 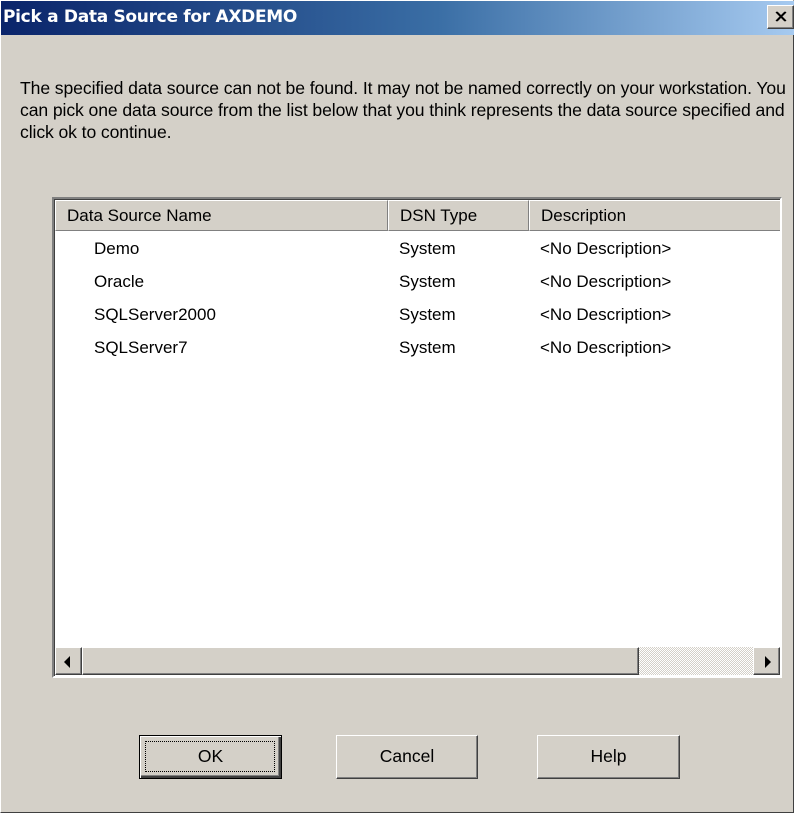 I want to click on close-icon, so click(x=781, y=16).